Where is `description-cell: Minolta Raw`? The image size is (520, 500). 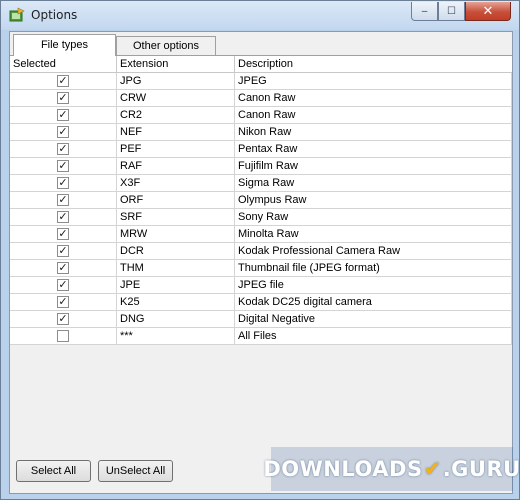 description-cell: Minolta Raw is located at coordinates (373, 234).